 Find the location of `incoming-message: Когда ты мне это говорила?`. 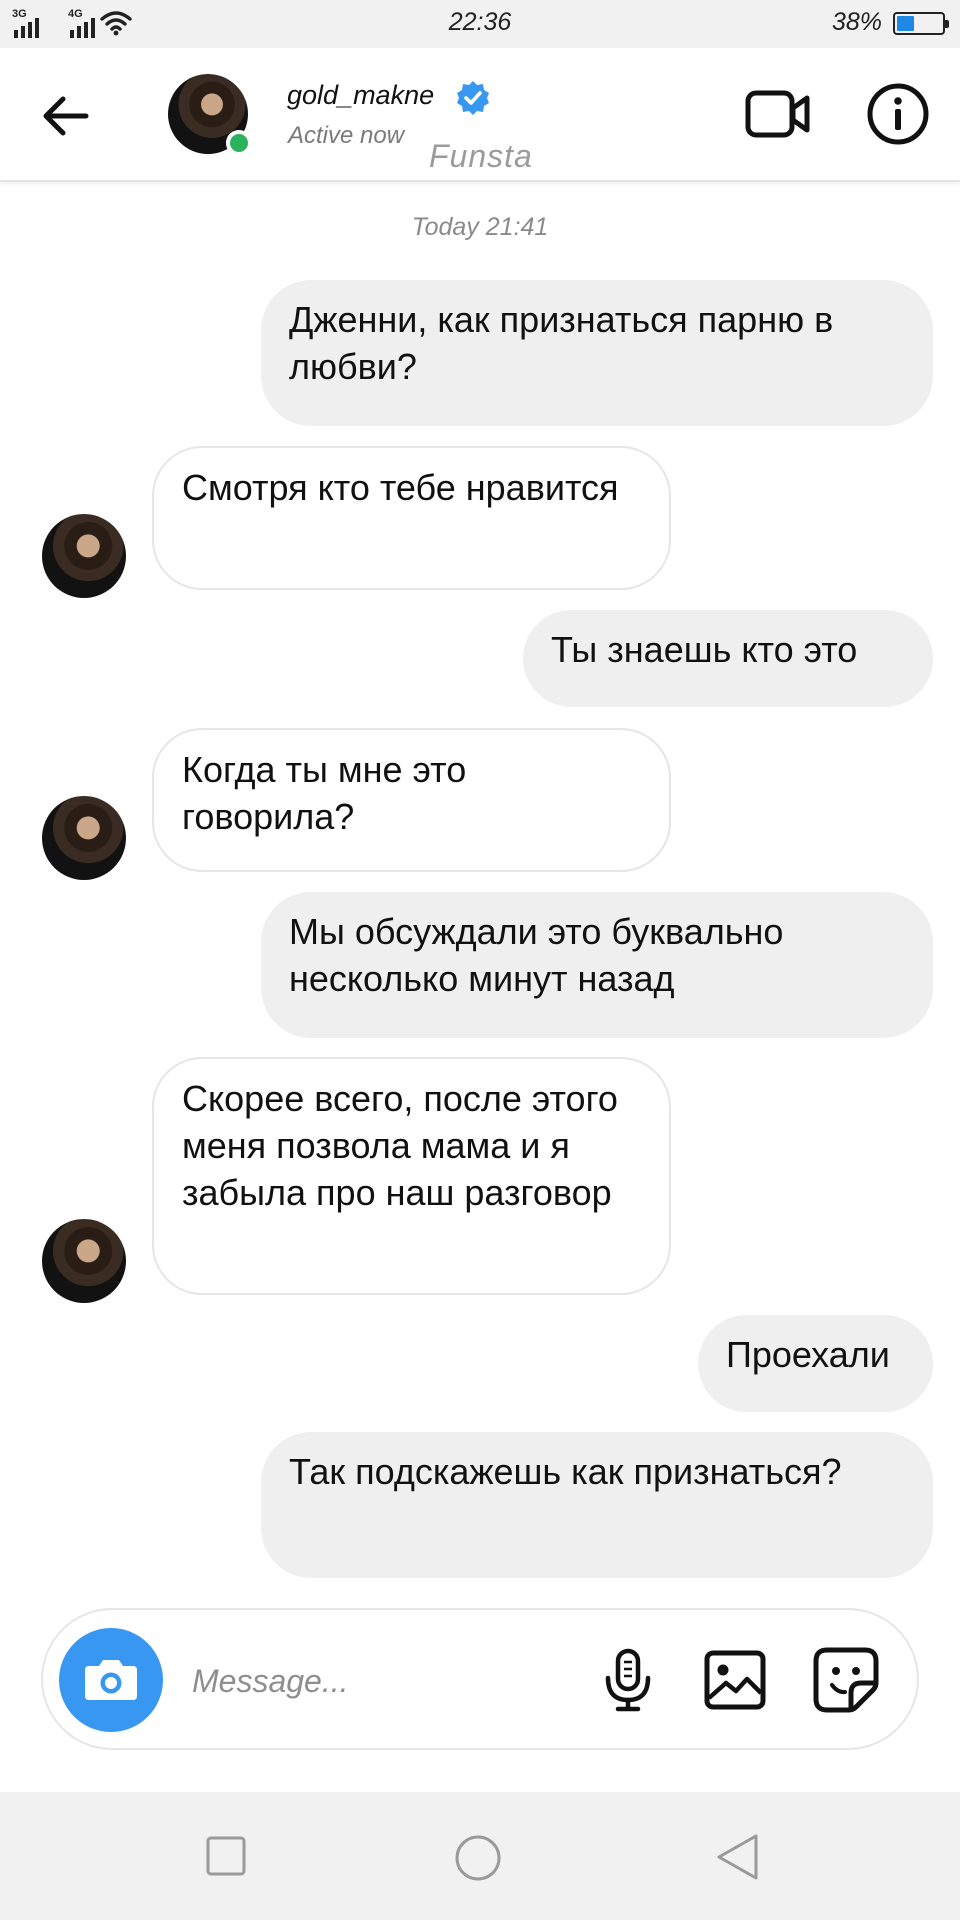

incoming-message: Когда ты мне это говорила? is located at coordinates (411, 800).